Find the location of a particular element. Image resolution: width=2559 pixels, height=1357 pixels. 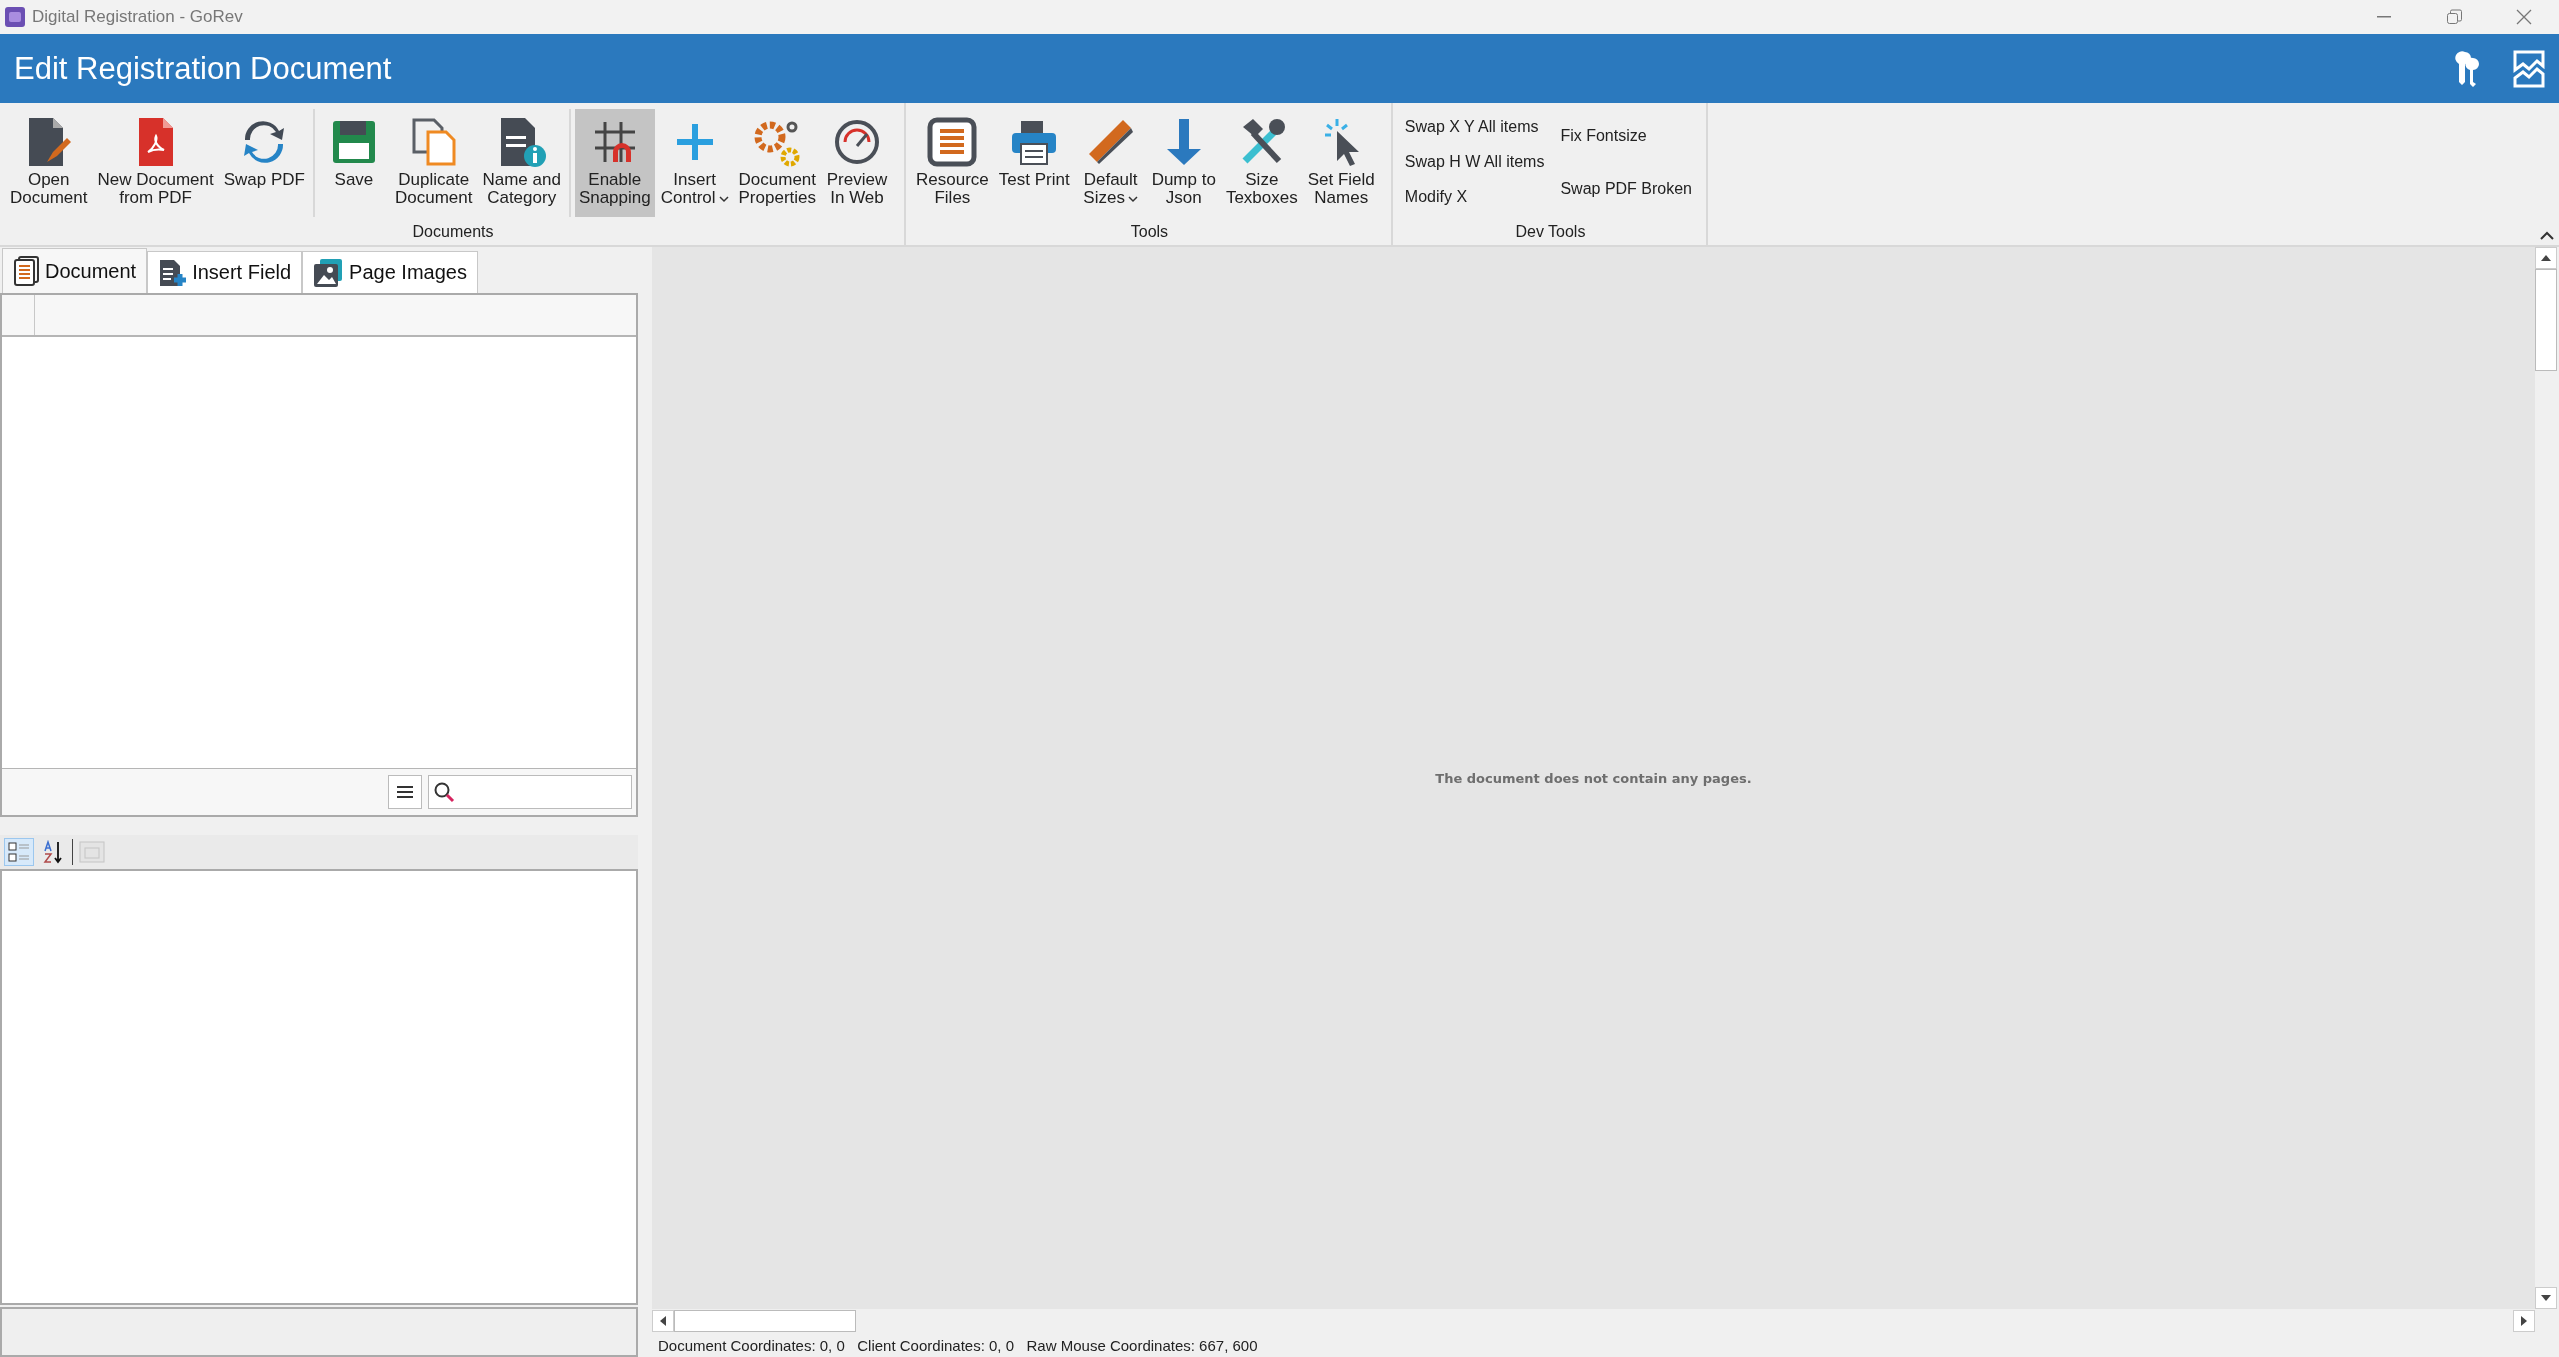

group-label: Documents is located at coordinates (453, 232).